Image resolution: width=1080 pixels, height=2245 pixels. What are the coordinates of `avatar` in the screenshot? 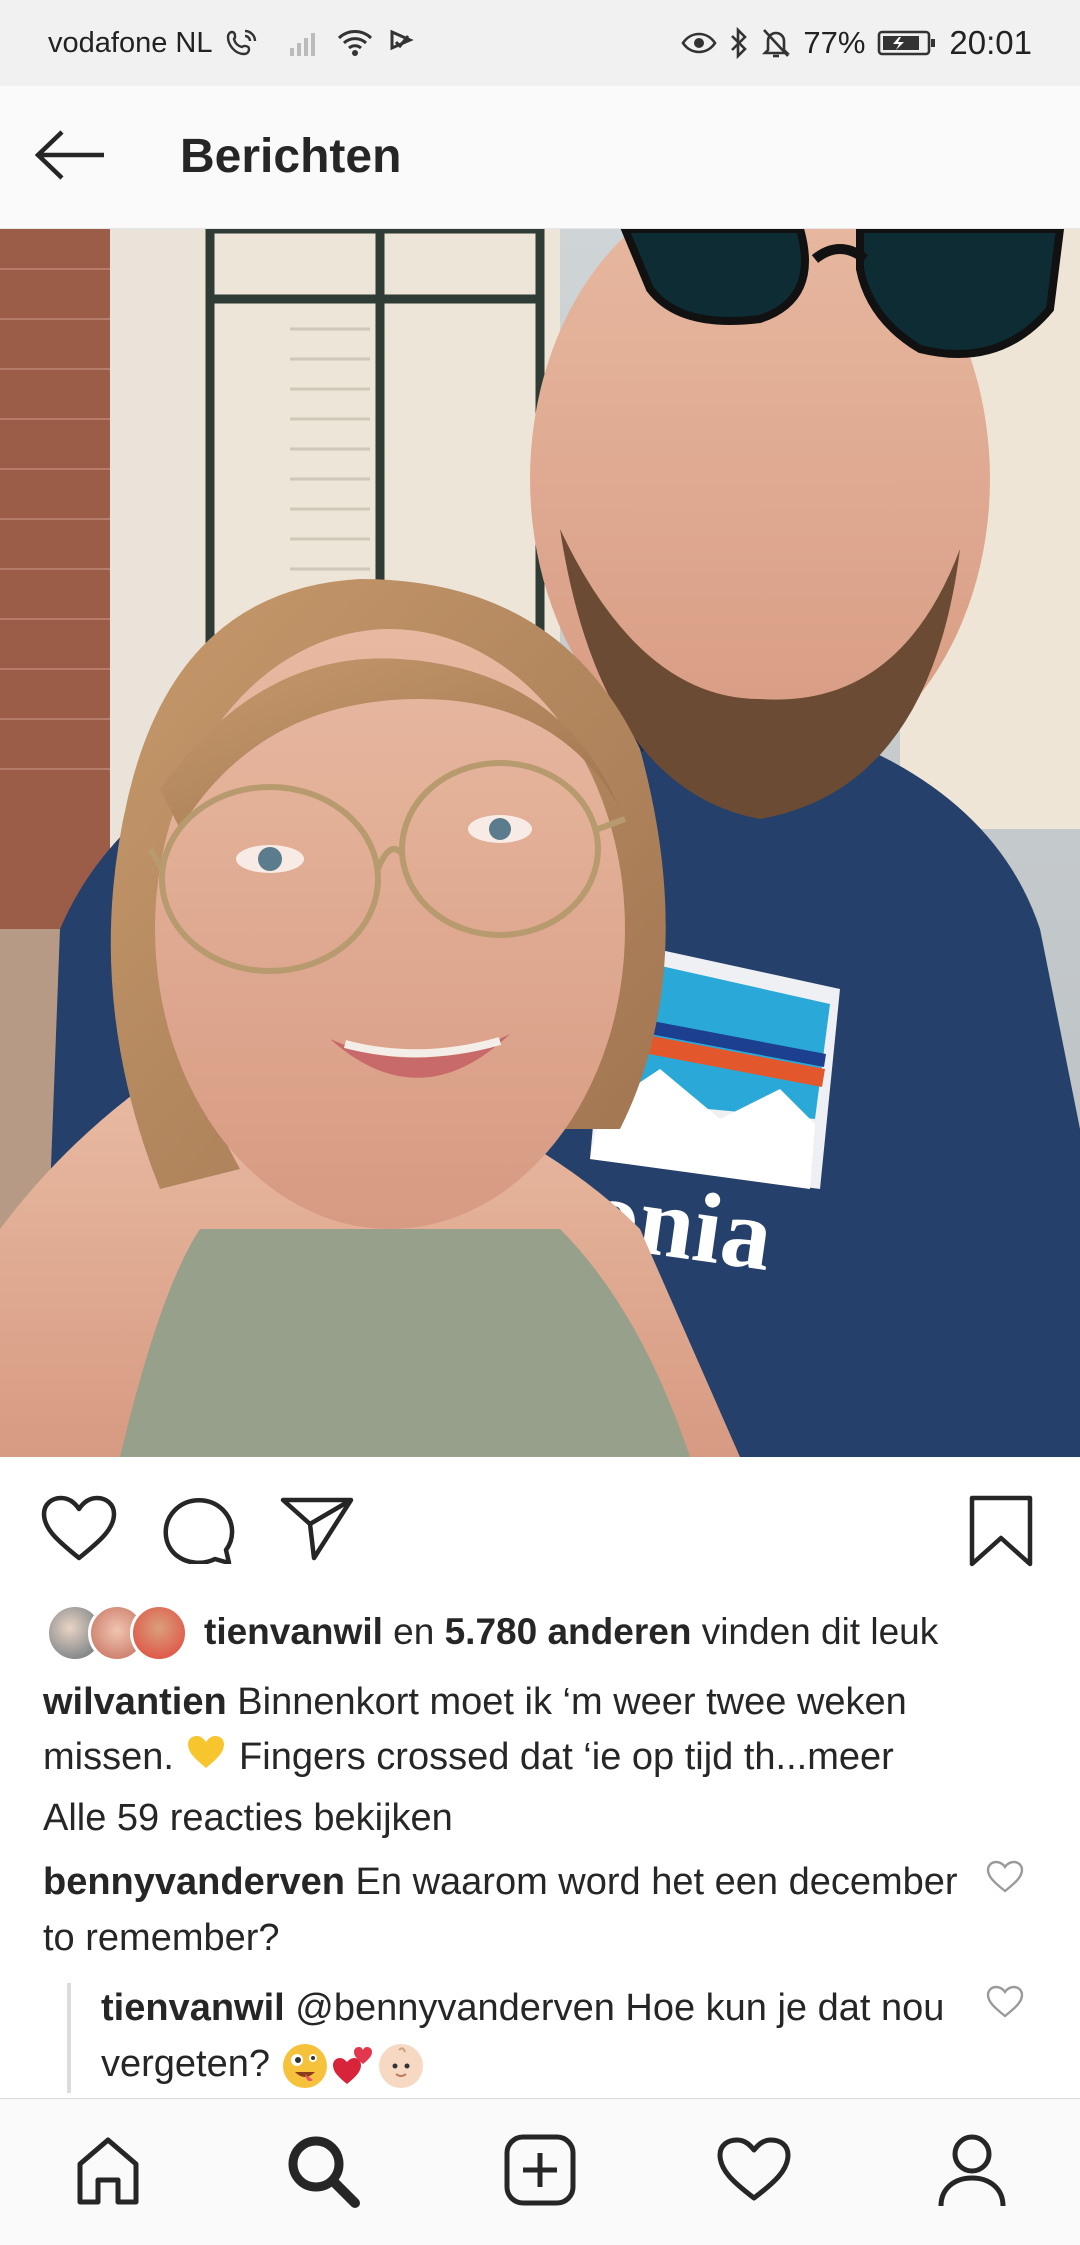 It's located at (159, 1633).